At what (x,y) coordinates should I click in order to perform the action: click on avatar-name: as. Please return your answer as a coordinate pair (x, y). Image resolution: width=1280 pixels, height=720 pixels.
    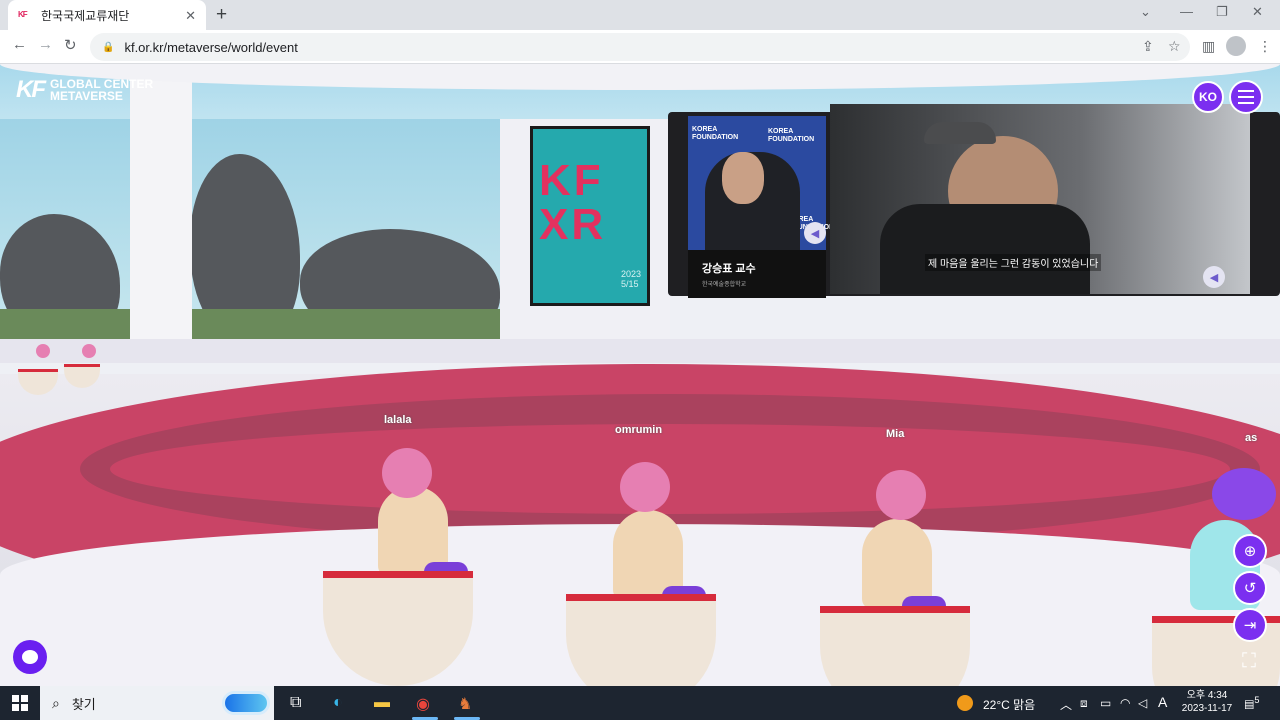
    Looking at the image, I should click on (1251, 438).